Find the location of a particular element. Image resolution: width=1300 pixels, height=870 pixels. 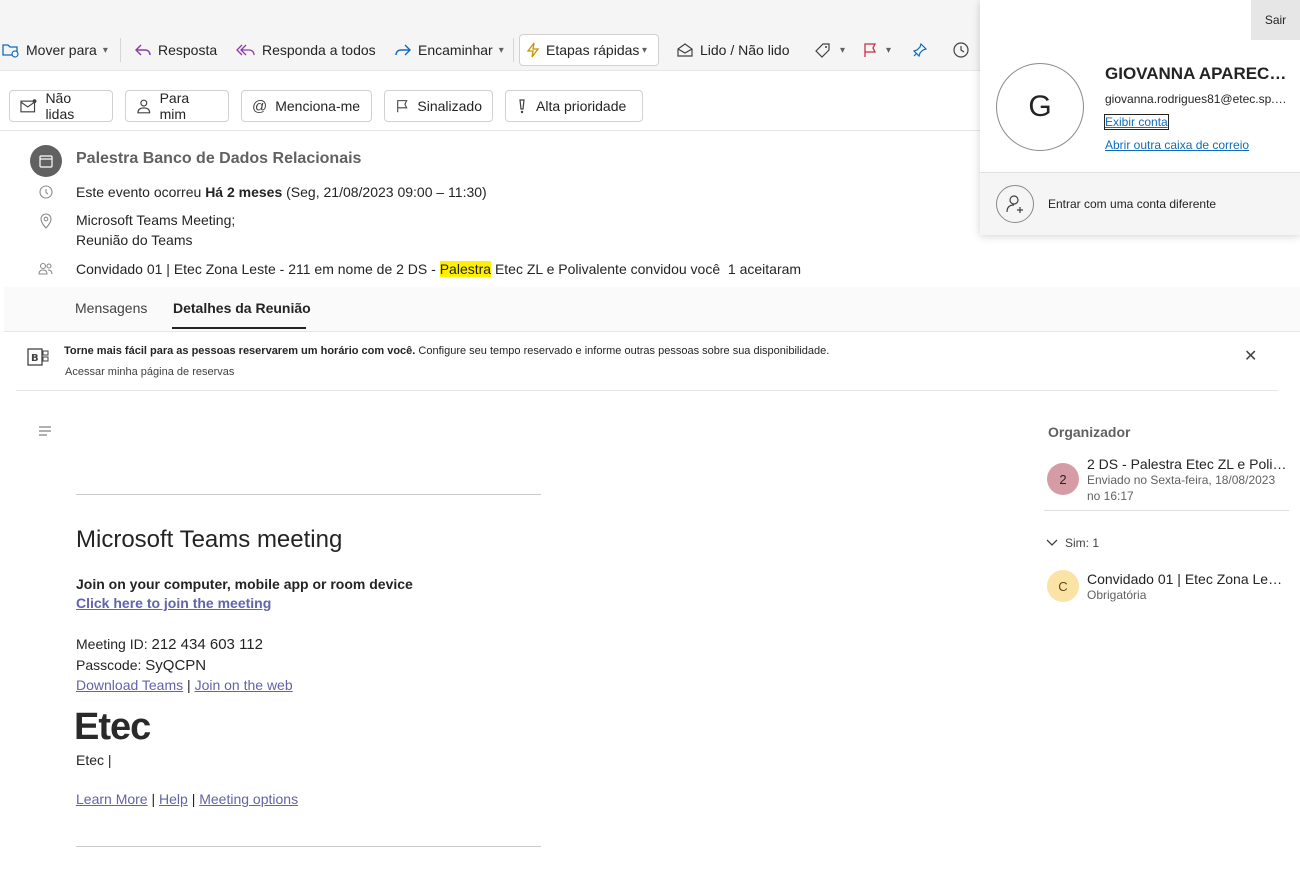

meeting-id-value: 212 434 603 112 is located at coordinates (207, 644).